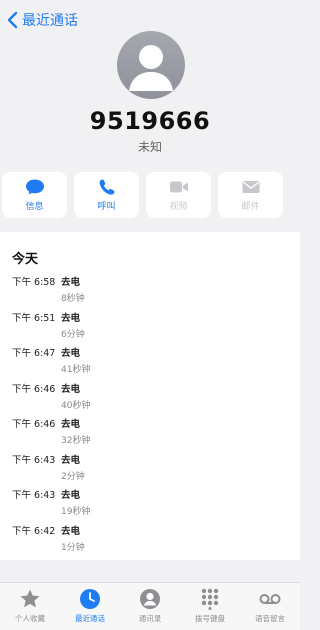 The image size is (320, 630). I want to click on mail-button: 邮件, so click(250, 195).